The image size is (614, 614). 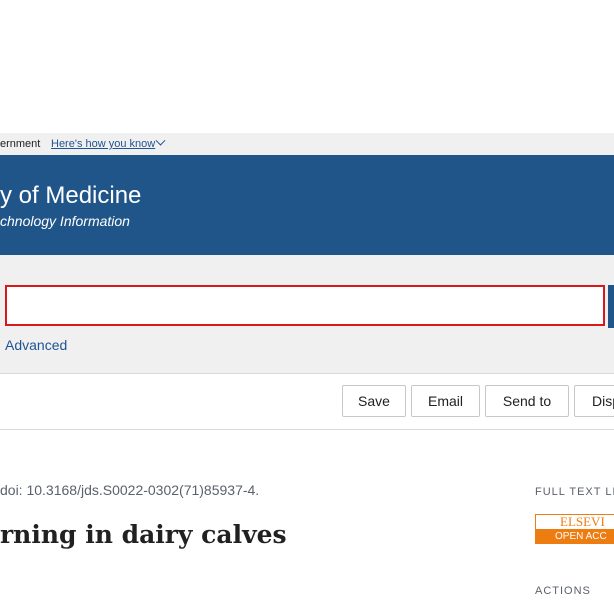 What do you see at coordinates (307, 144) in the screenshot?
I see `gov-banner: ernment Here's how you know` at bounding box center [307, 144].